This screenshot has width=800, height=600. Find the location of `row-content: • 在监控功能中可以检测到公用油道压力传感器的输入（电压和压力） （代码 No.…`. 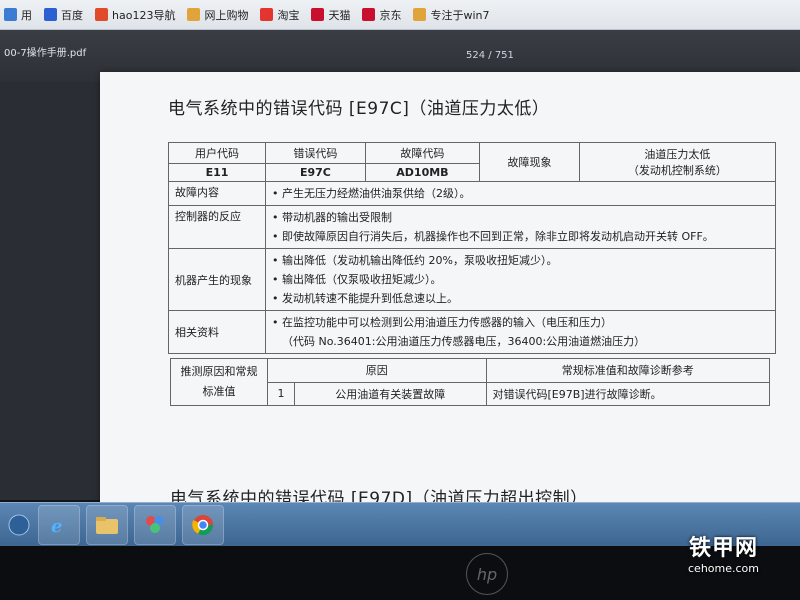

row-content: • 在监控功能中可以检测到公用油道压力传感器的输入（电压和压力） （代码 No.… is located at coordinates (520, 332).